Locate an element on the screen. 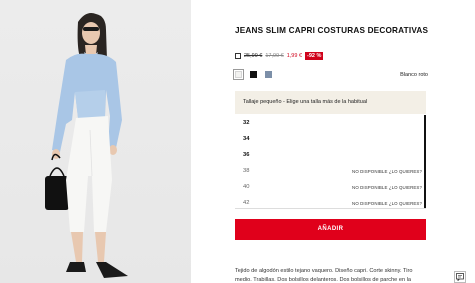 This screenshot has width=475, height=283. chat-button is located at coordinates (460, 277).